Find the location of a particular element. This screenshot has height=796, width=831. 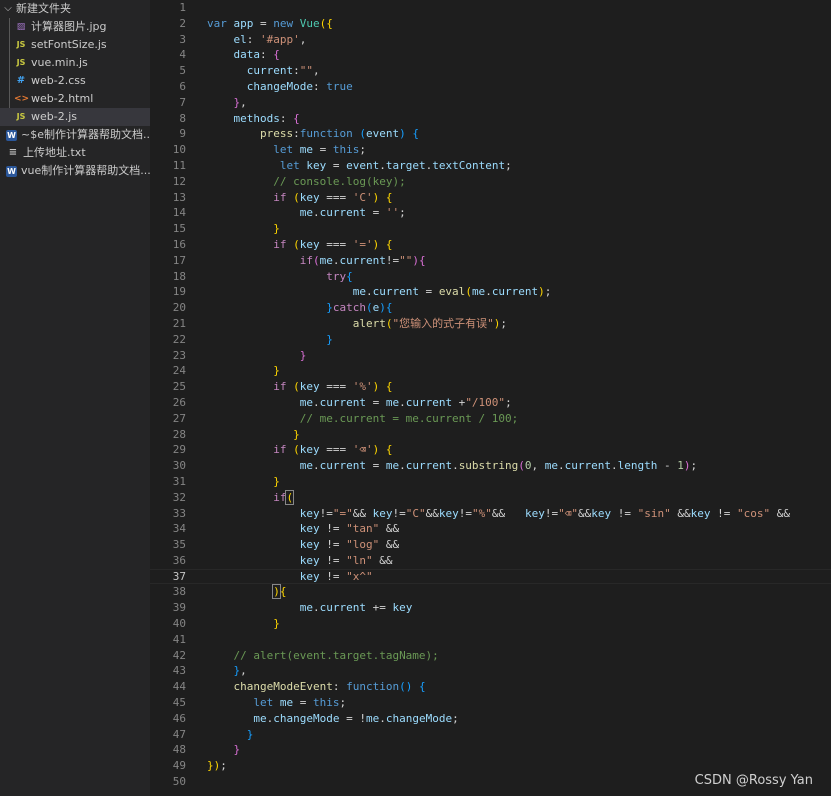

code-line: 4 data: { is located at coordinates (490, 55).